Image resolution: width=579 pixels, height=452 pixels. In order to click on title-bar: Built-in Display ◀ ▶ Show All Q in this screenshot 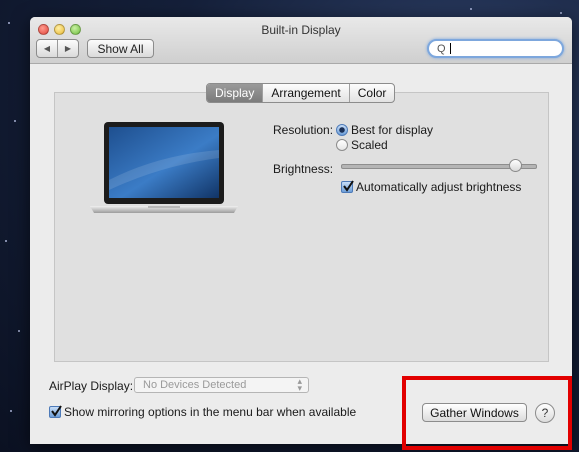, I will do `click(301, 40)`.